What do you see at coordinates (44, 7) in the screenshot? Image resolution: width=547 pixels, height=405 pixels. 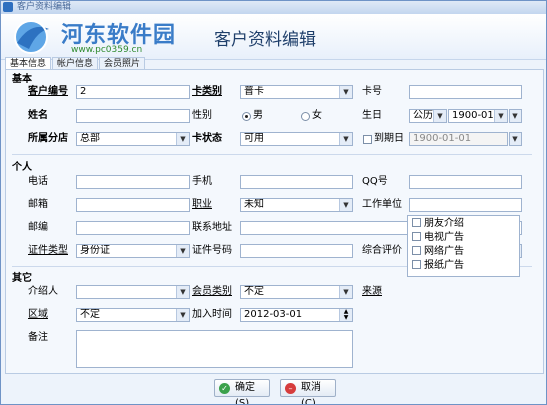 I see `window-title: 客户资料编辑` at bounding box center [44, 7].